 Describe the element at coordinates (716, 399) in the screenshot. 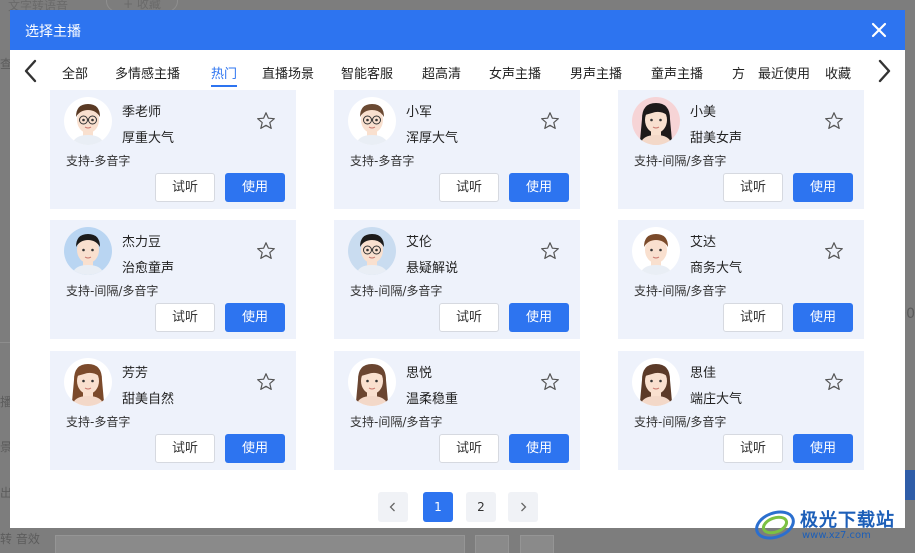

I see `voice-style: 端庄大气` at that location.